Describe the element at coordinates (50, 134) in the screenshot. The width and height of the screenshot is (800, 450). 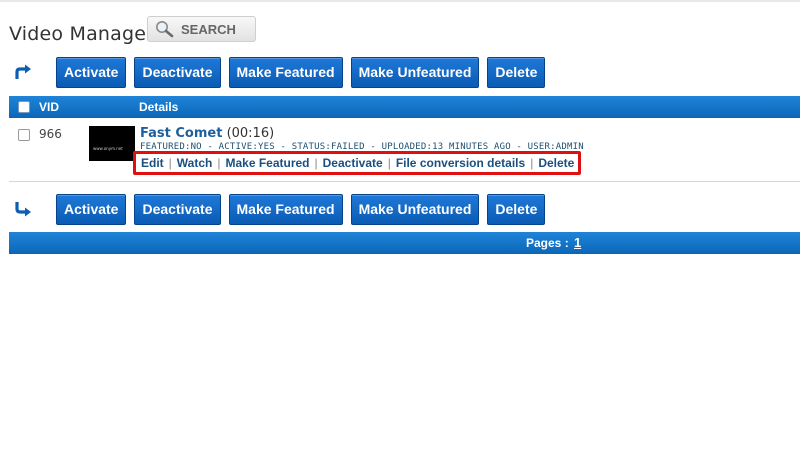
I see `video-id: 966` at that location.